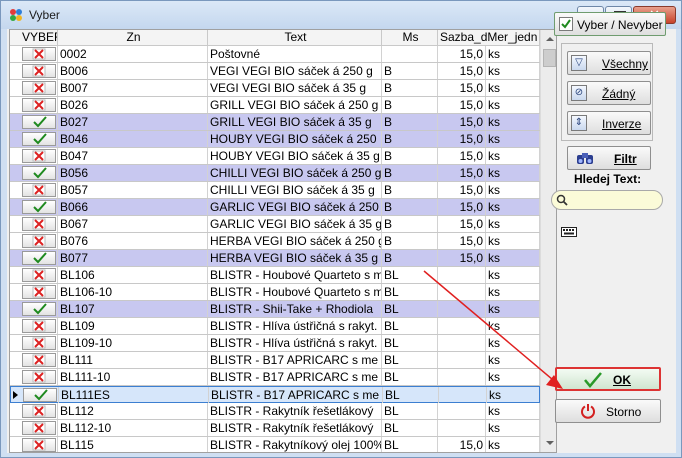 Image resolution: width=682 pixels, height=458 pixels. Describe the element at coordinates (275, 241) in the screenshot. I see `table-row: B076 HERBA VEGI BIO sáček á 250 g B 15,0 ks` at that location.